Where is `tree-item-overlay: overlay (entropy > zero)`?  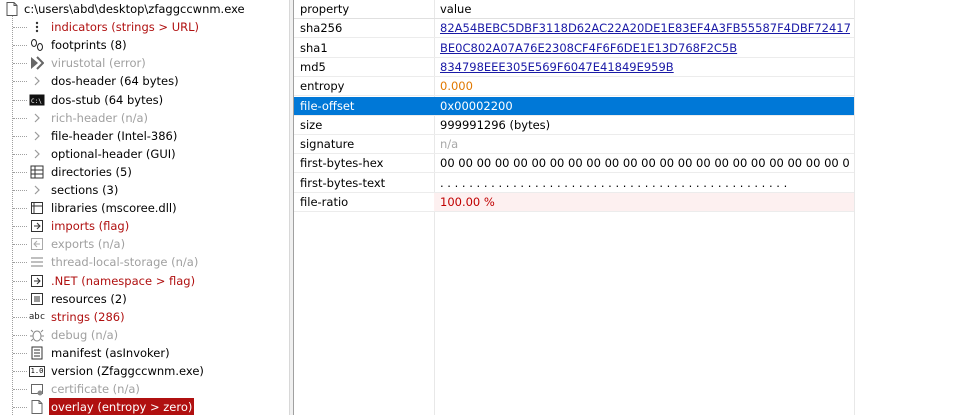 tree-item-overlay: overlay (entropy > zero) is located at coordinates (144, 406).